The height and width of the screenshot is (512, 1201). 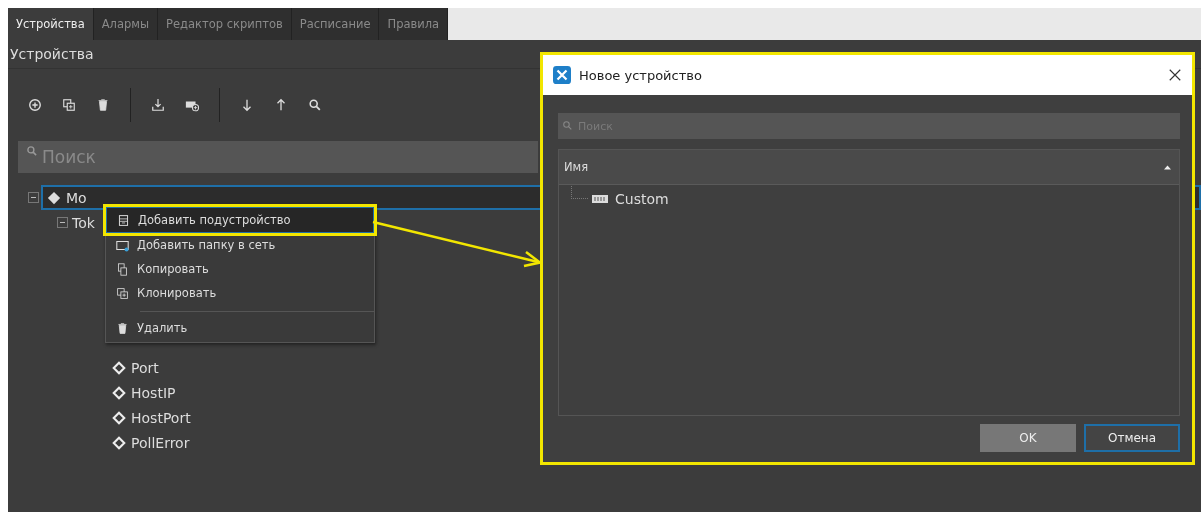 What do you see at coordinates (1175, 75) in the screenshot?
I see `close-icon` at bounding box center [1175, 75].